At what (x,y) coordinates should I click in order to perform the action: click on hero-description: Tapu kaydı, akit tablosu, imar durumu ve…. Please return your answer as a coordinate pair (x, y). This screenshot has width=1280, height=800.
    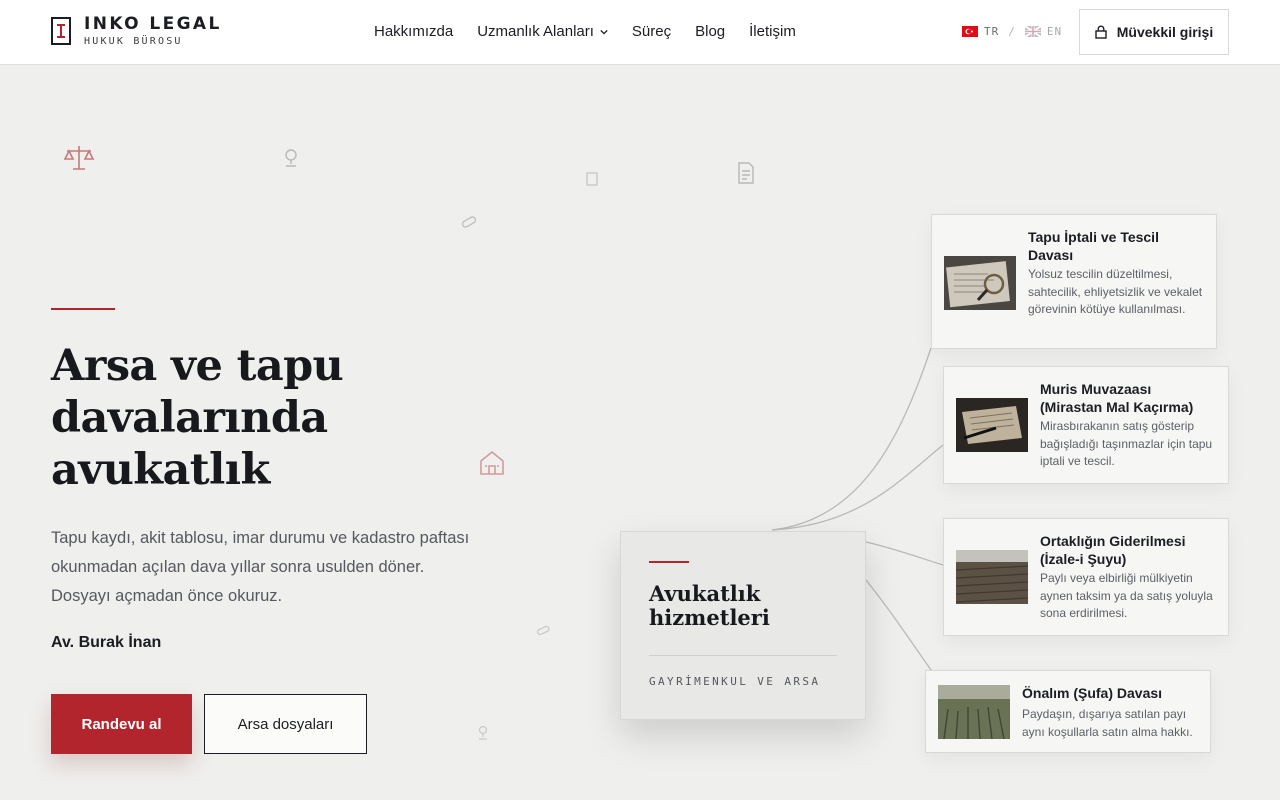
    Looking at the image, I should click on (260, 567).